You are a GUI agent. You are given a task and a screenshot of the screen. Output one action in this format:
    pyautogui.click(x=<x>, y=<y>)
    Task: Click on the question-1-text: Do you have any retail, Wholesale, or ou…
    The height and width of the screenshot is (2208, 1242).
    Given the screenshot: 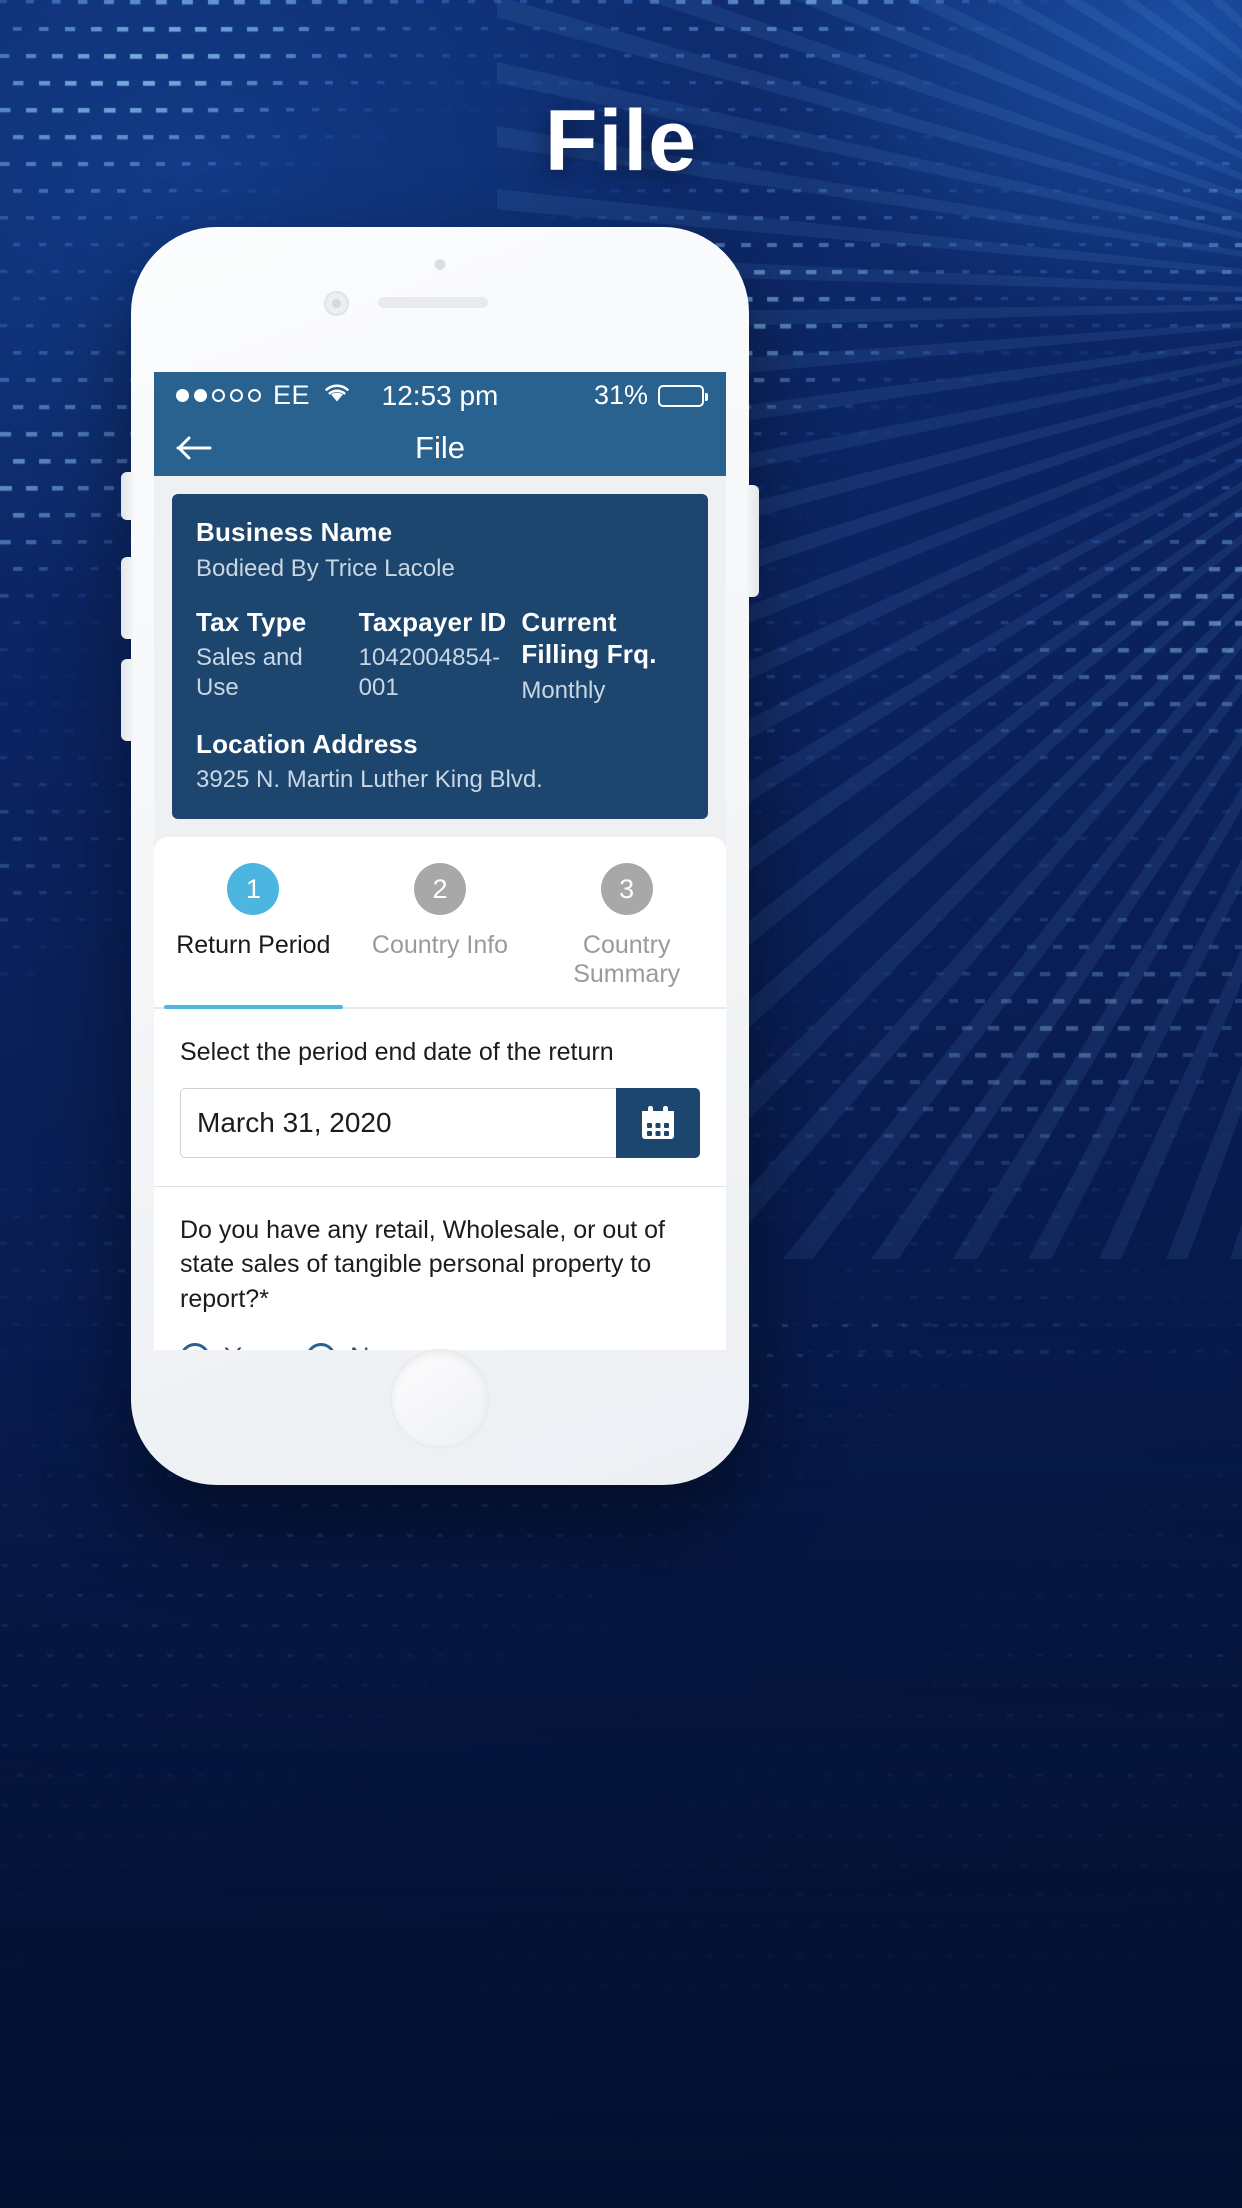 What is the action you would take?
    pyautogui.click(x=422, y=1264)
    